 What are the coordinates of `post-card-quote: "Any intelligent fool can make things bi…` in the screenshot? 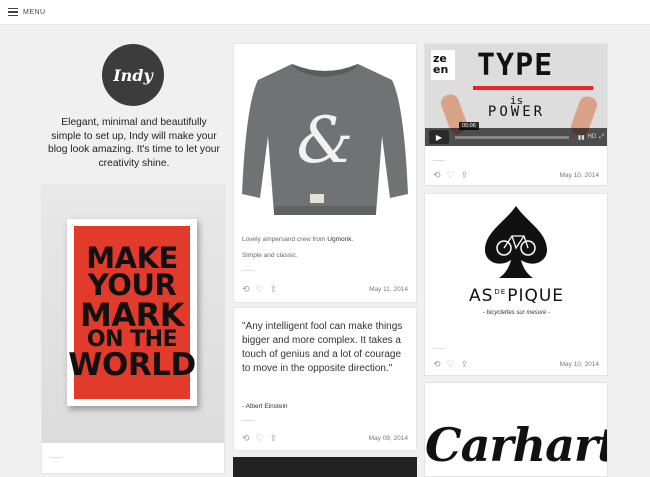 It's located at (325, 379).